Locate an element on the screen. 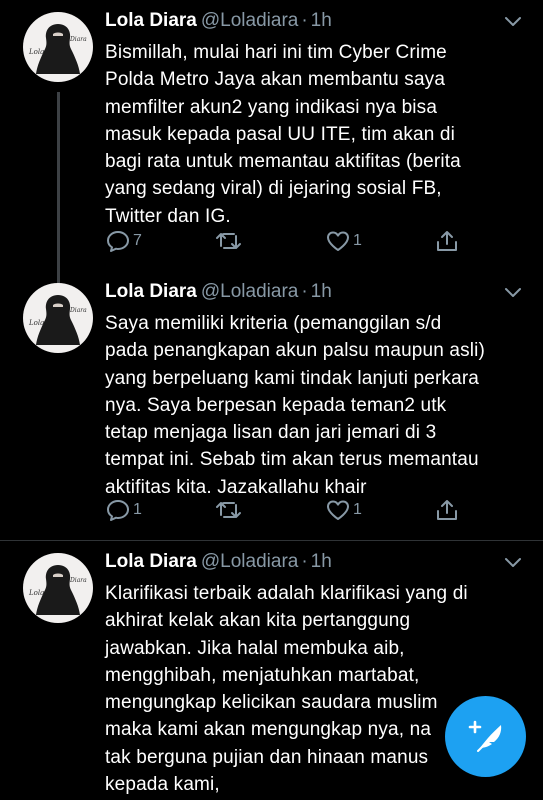 The image size is (543, 800). tweet-text-line: mengghibah, menjatuhkan martabat, is located at coordinates (262, 675).